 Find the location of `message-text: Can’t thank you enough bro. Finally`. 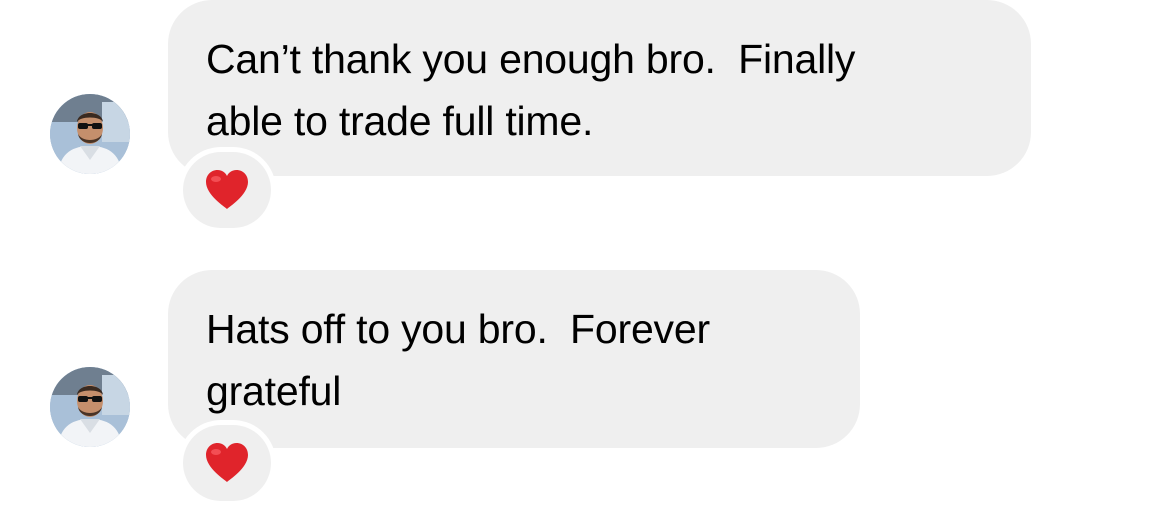

message-text: Can’t thank you enough bro. Finally is located at coordinates (531, 59).